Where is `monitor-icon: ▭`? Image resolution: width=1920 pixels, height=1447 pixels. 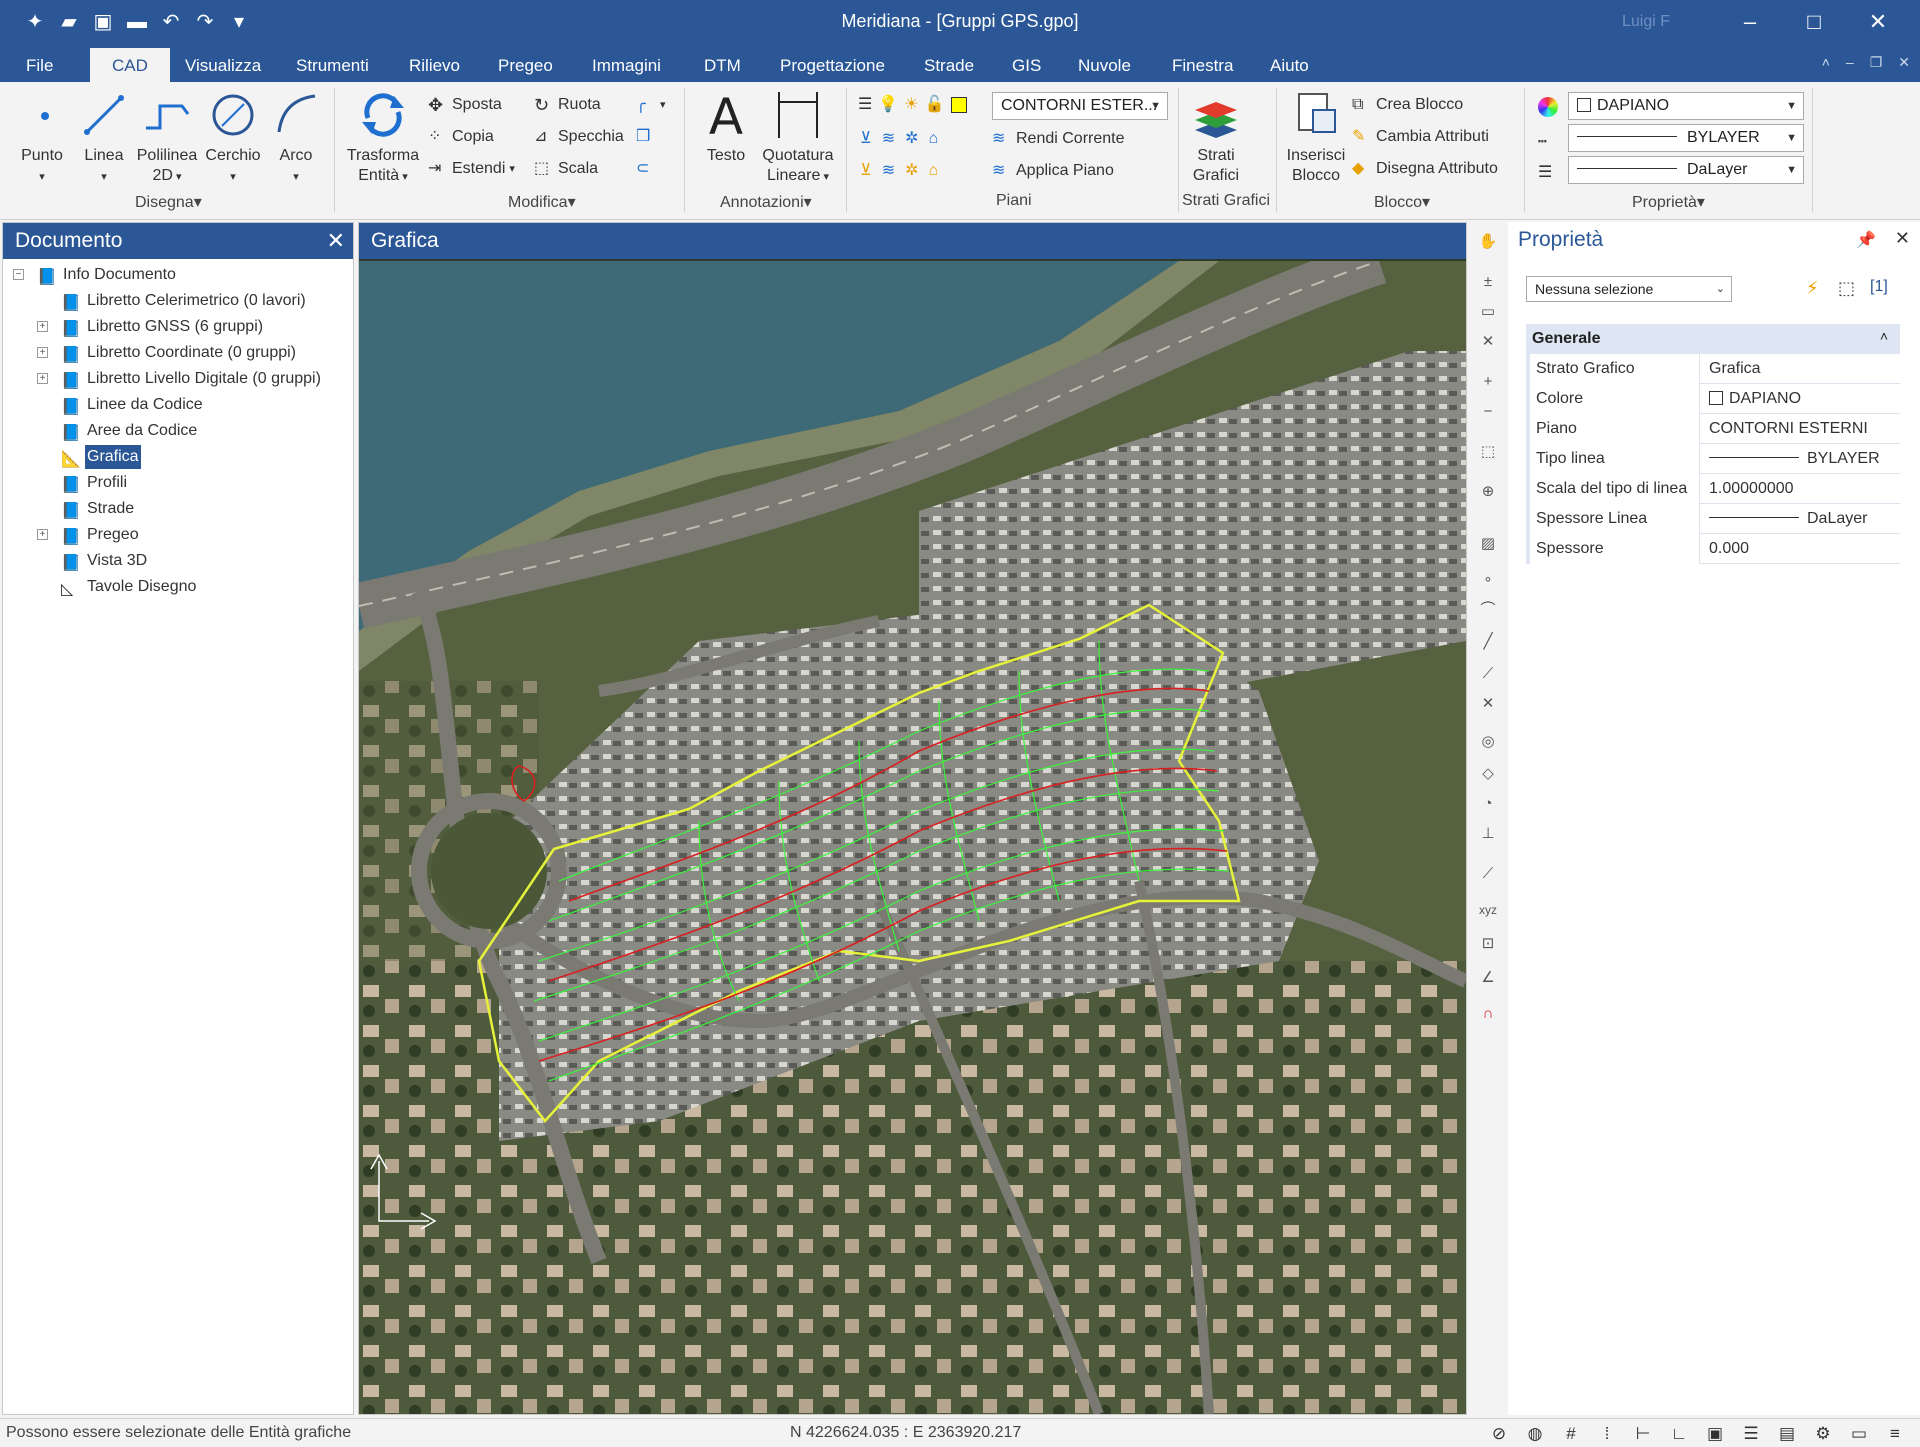 monitor-icon: ▭ is located at coordinates (1859, 1434).